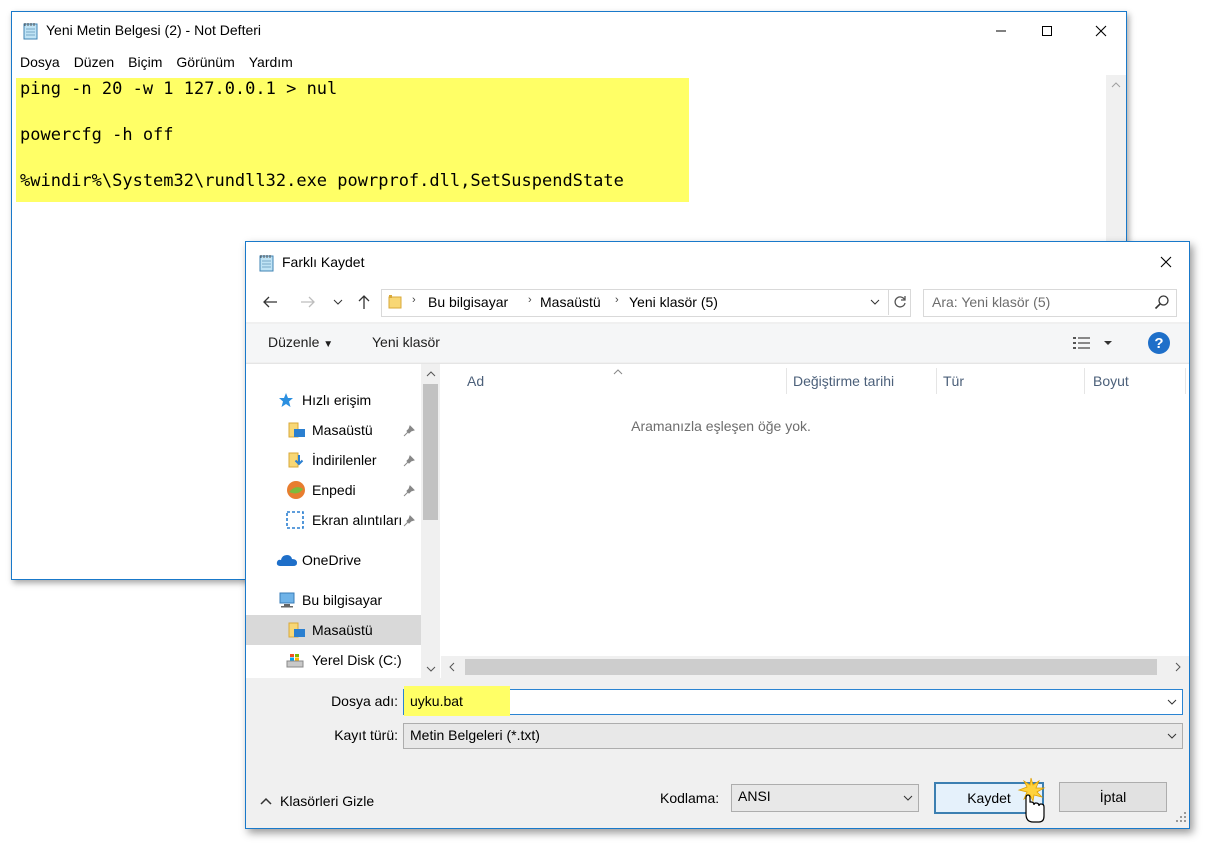 The width and height of the screenshot is (1208, 848). Describe the element at coordinates (270, 302) in the screenshot. I see `back-button` at that location.